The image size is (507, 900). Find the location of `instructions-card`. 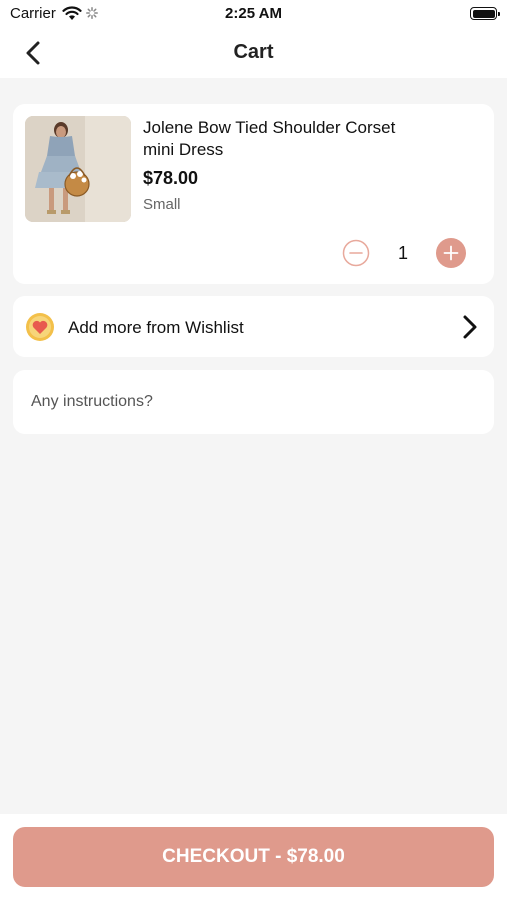

instructions-card is located at coordinates (253, 402).